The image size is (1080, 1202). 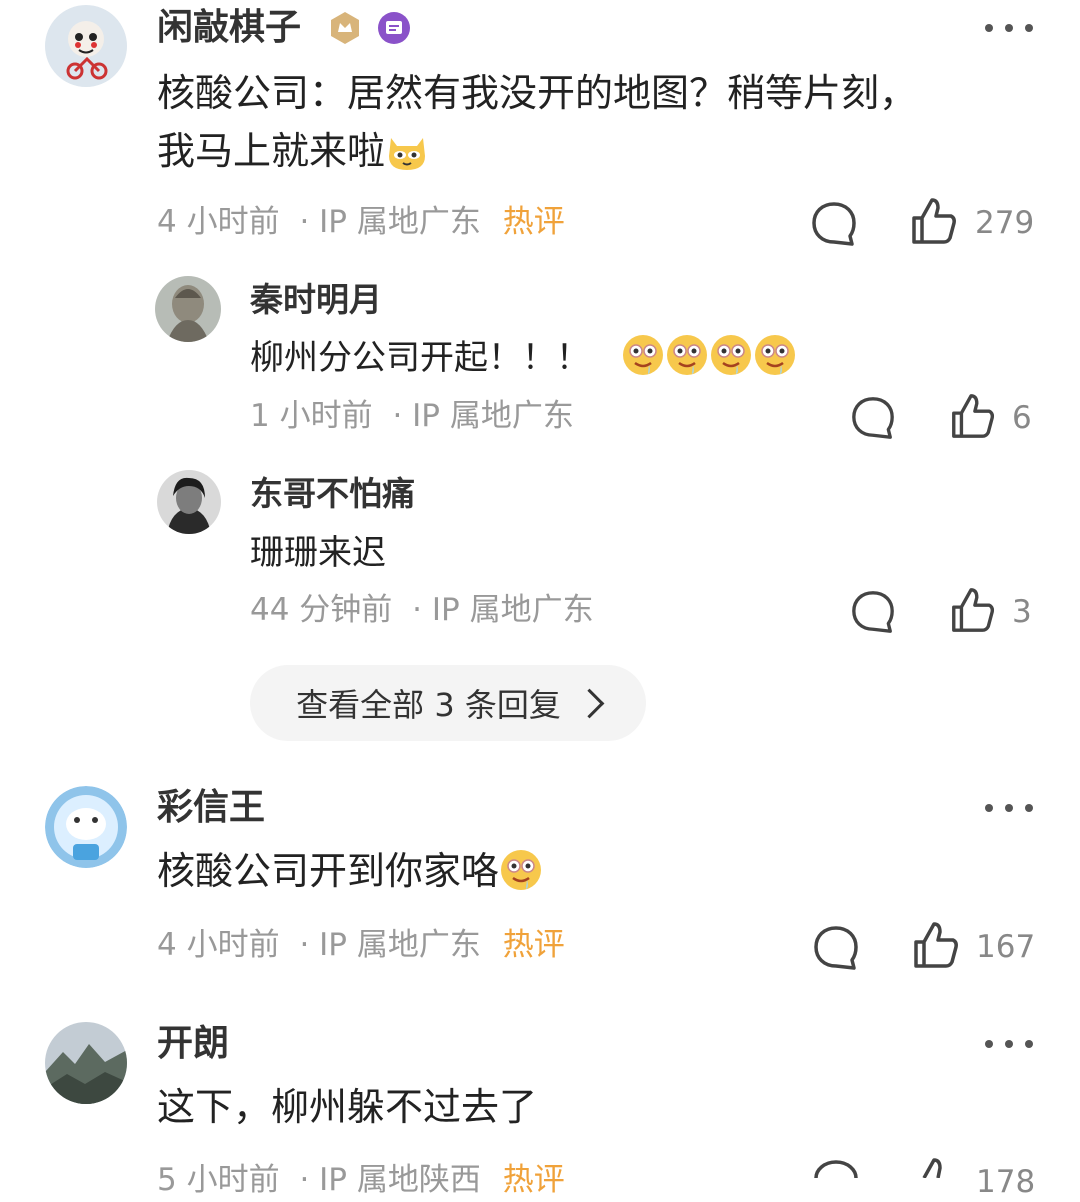 What do you see at coordinates (332, 494) in the screenshot?
I see `username: 东哥不怕痛` at bounding box center [332, 494].